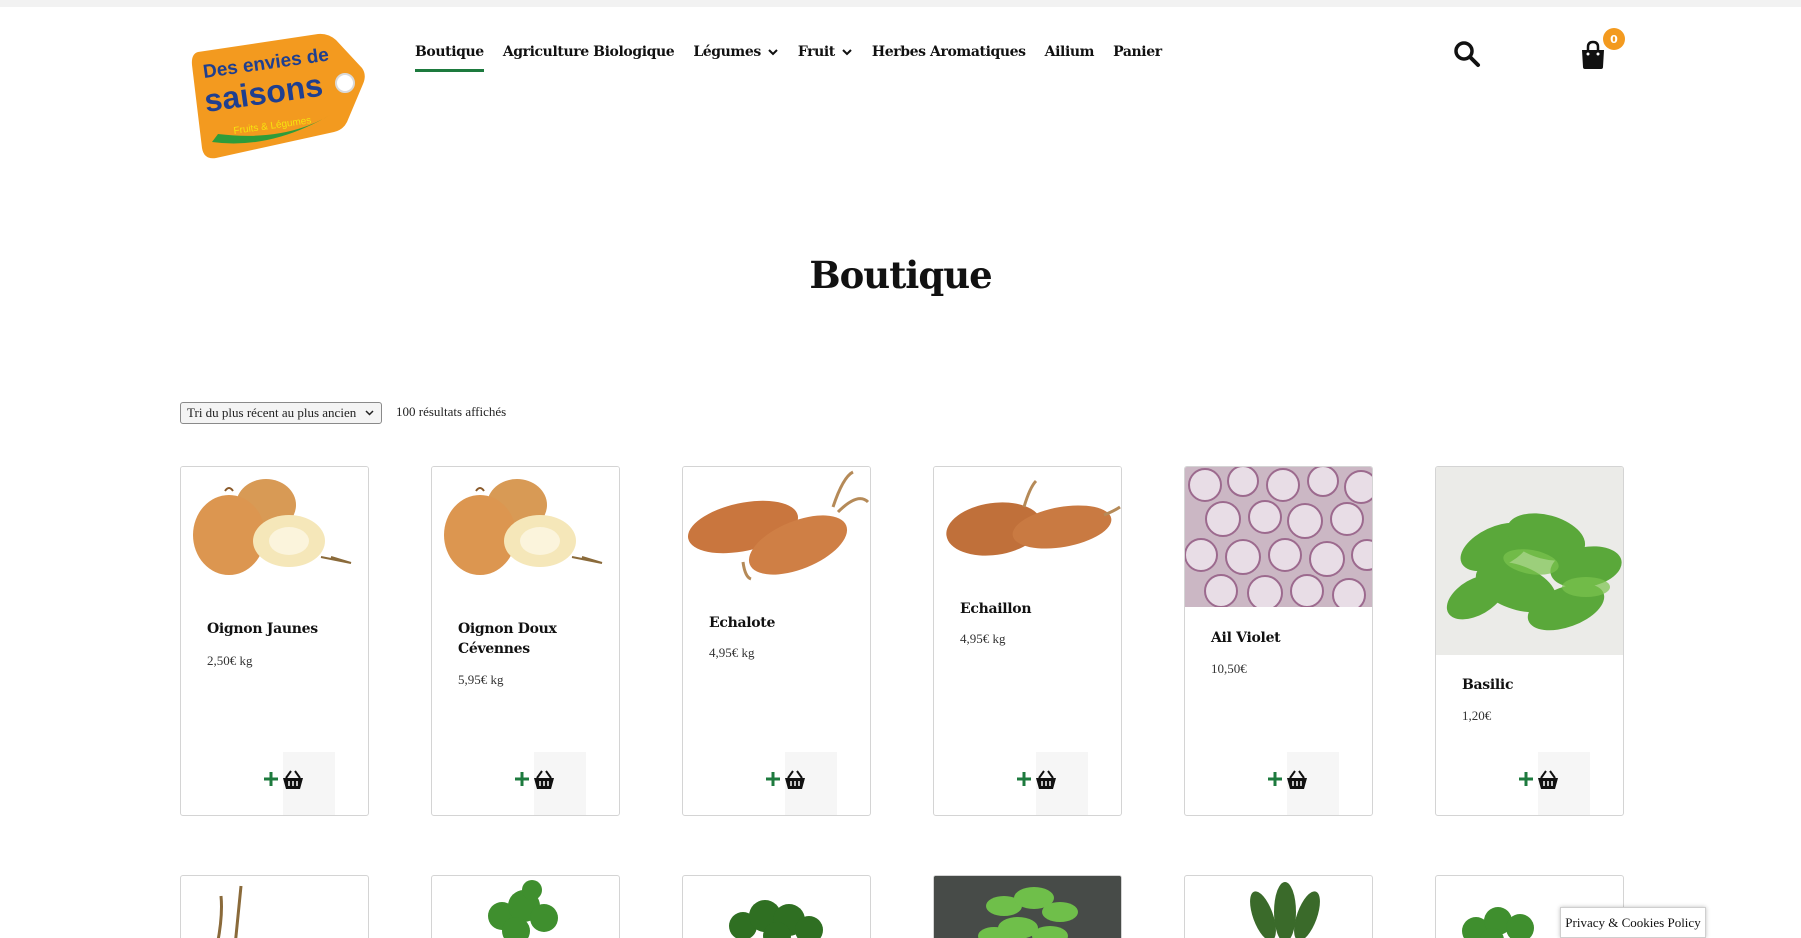 The height and width of the screenshot is (938, 1801). What do you see at coordinates (230, 660) in the screenshot?
I see `product-price: 2,50€ kg` at bounding box center [230, 660].